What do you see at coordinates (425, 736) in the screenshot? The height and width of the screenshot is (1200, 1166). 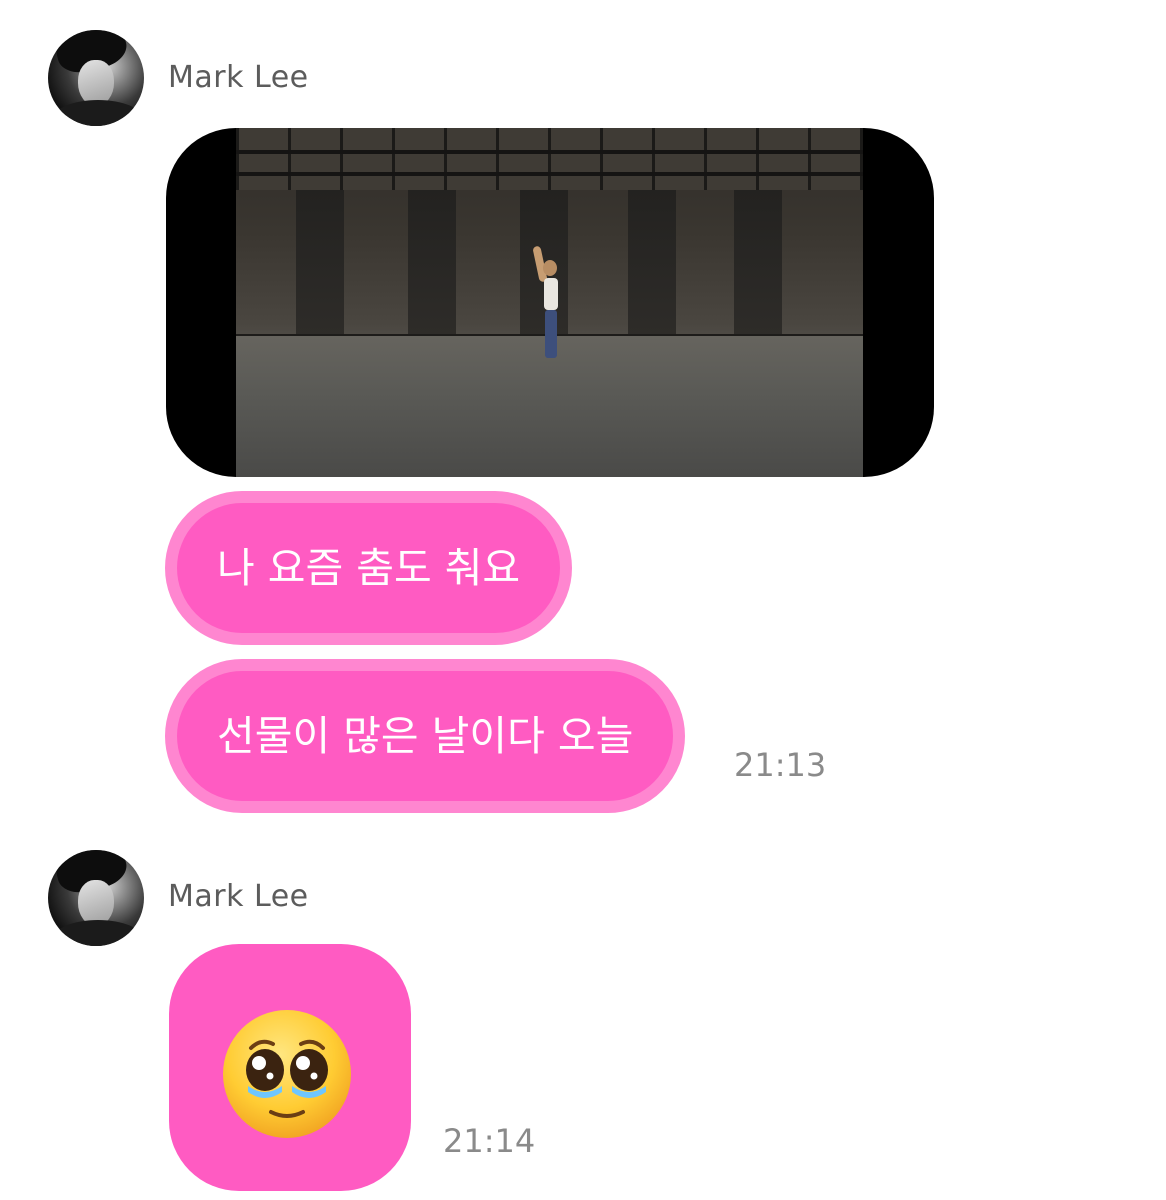 I see `message-bubble: 선물이 많은 날이다 오늘` at bounding box center [425, 736].